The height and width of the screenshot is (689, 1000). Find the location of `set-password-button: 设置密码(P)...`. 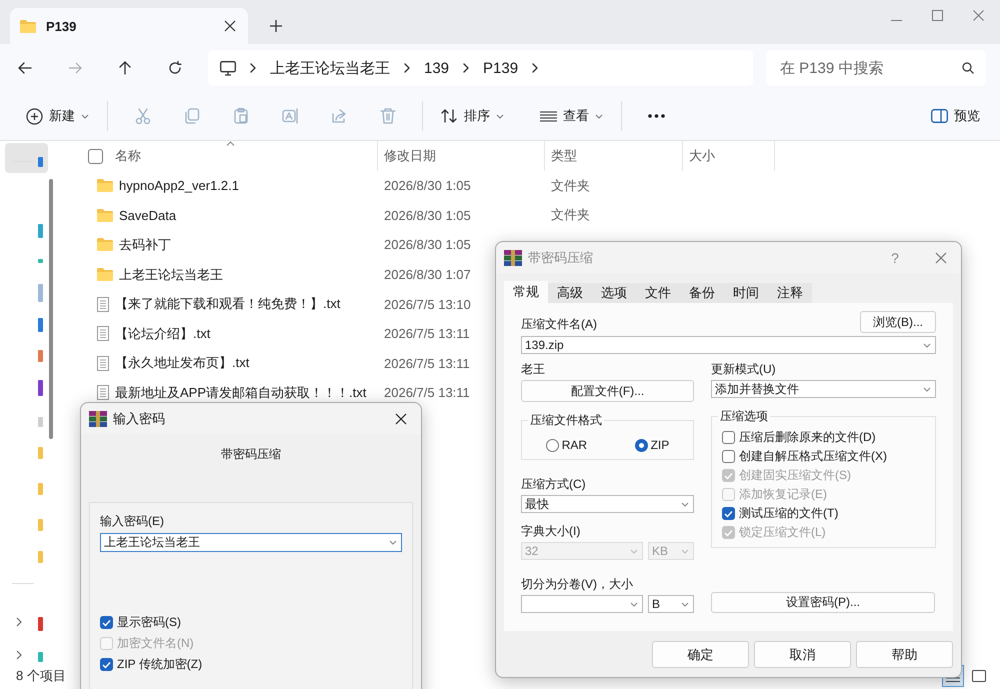

set-password-button: 设置密码(P)... is located at coordinates (823, 602).